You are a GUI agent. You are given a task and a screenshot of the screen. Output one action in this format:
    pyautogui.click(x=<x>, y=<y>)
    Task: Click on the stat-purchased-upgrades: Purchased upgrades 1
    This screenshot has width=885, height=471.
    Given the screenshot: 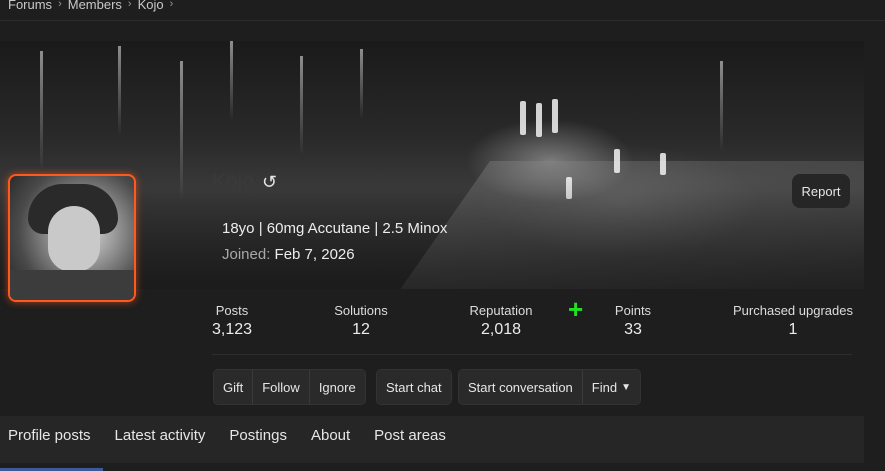 What is the action you would take?
    pyautogui.click(x=793, y=321)
    